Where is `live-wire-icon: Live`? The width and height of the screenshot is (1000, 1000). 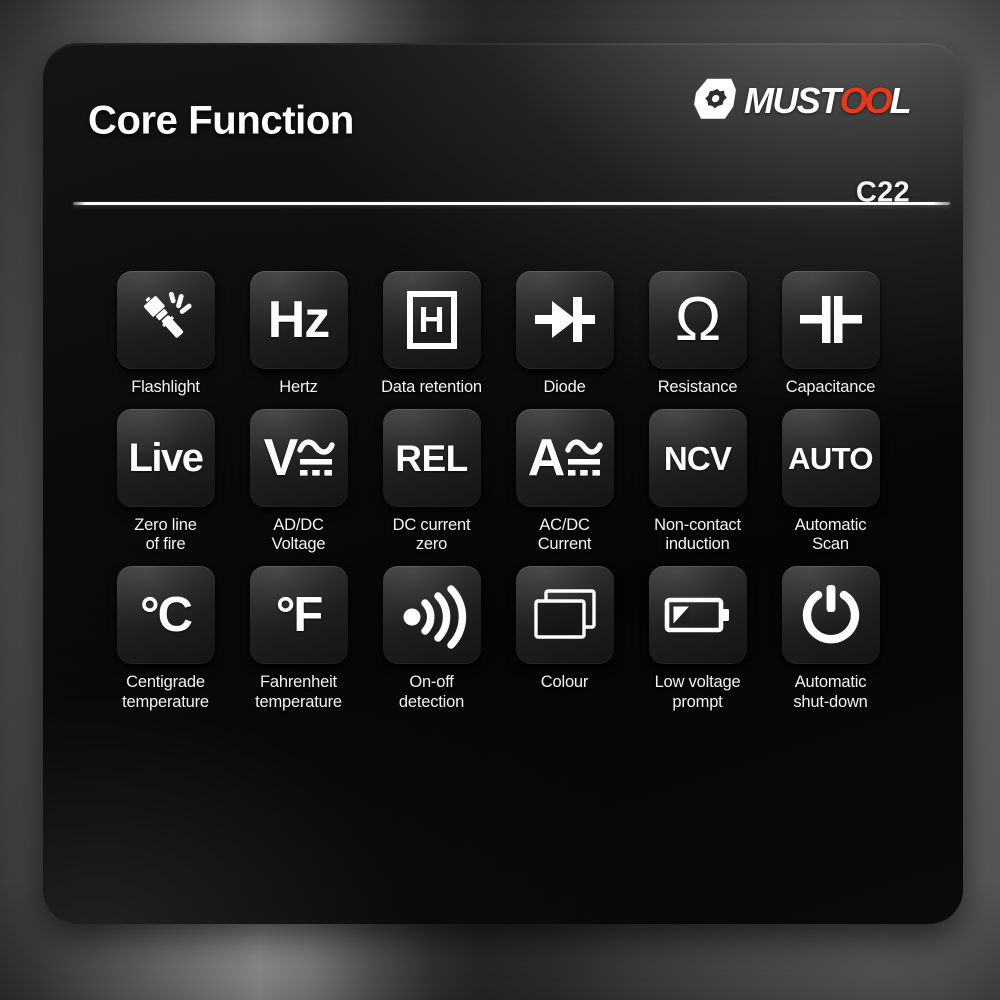
live-wire-icon: Live is located at coordinates (166, 458).